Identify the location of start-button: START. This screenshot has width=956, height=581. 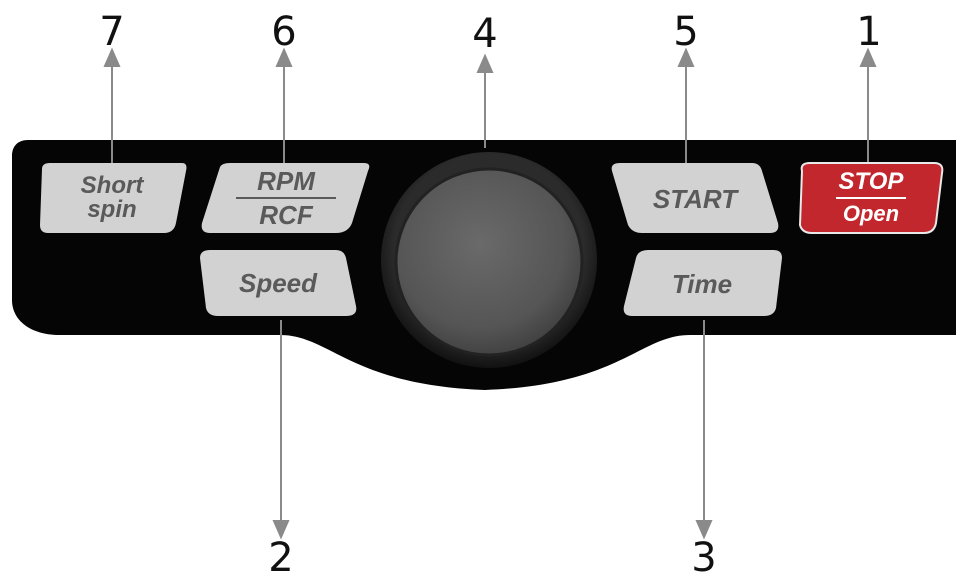
(695, 198).